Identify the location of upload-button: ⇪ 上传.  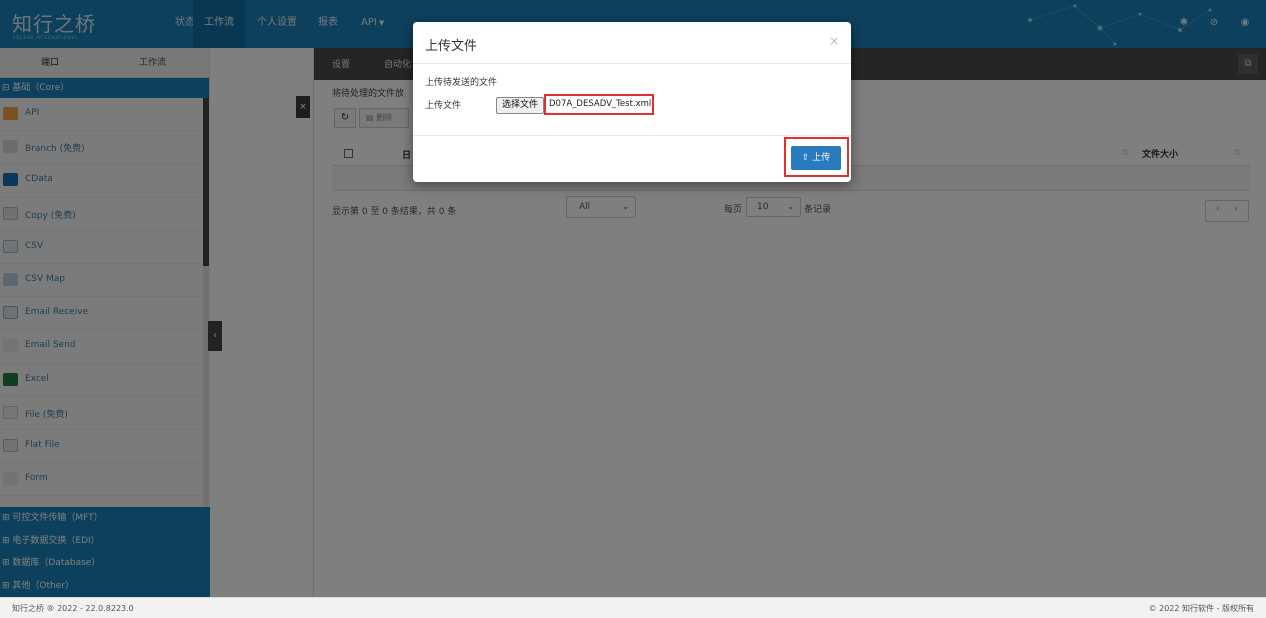
(816, 158).